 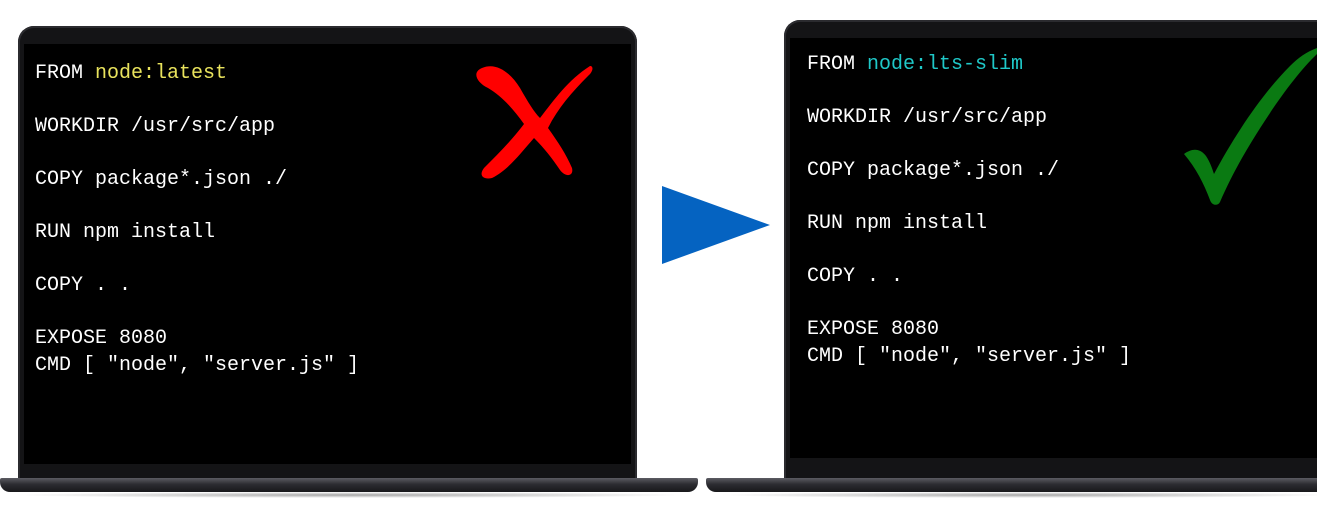 What do you see at coordinates (350, 495) in the screenshot?
I see `left-laptop-shadow` at bounding box center [350, 495].